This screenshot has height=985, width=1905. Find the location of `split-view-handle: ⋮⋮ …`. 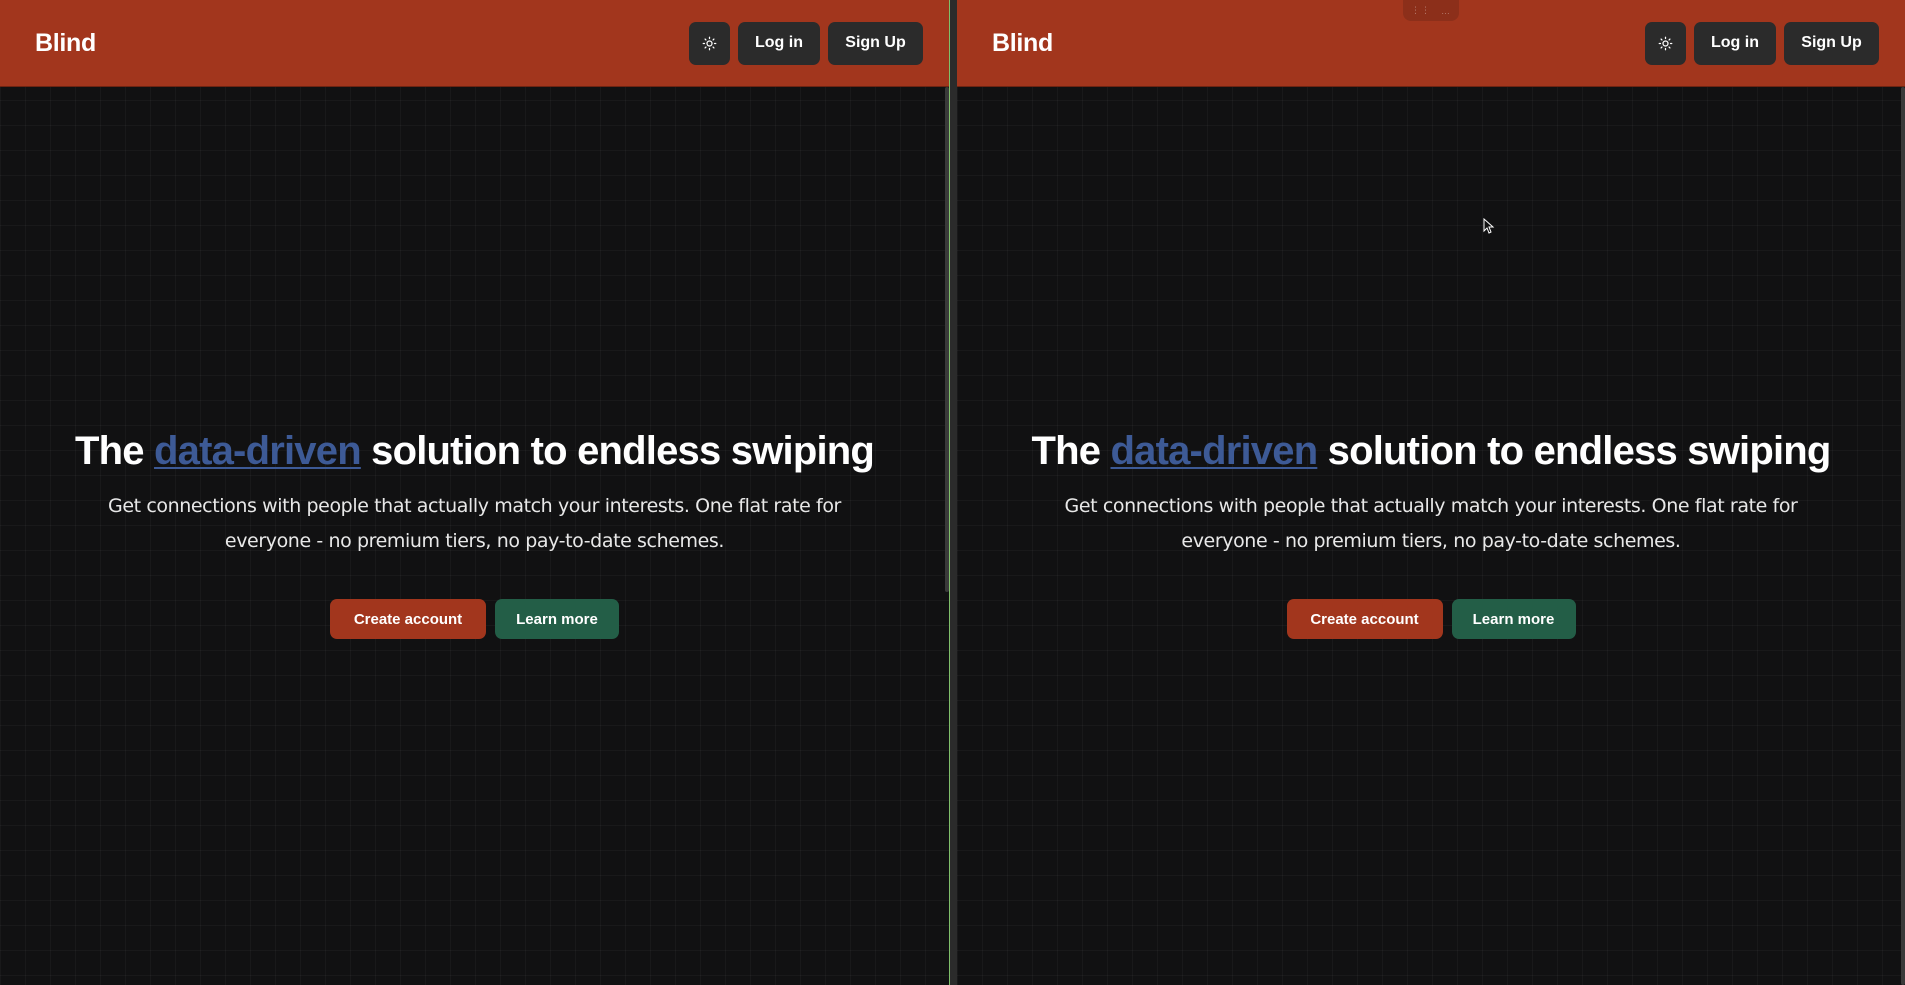

split-view-handle: ⋮⋮ … is located at coordinates (1431, 10).